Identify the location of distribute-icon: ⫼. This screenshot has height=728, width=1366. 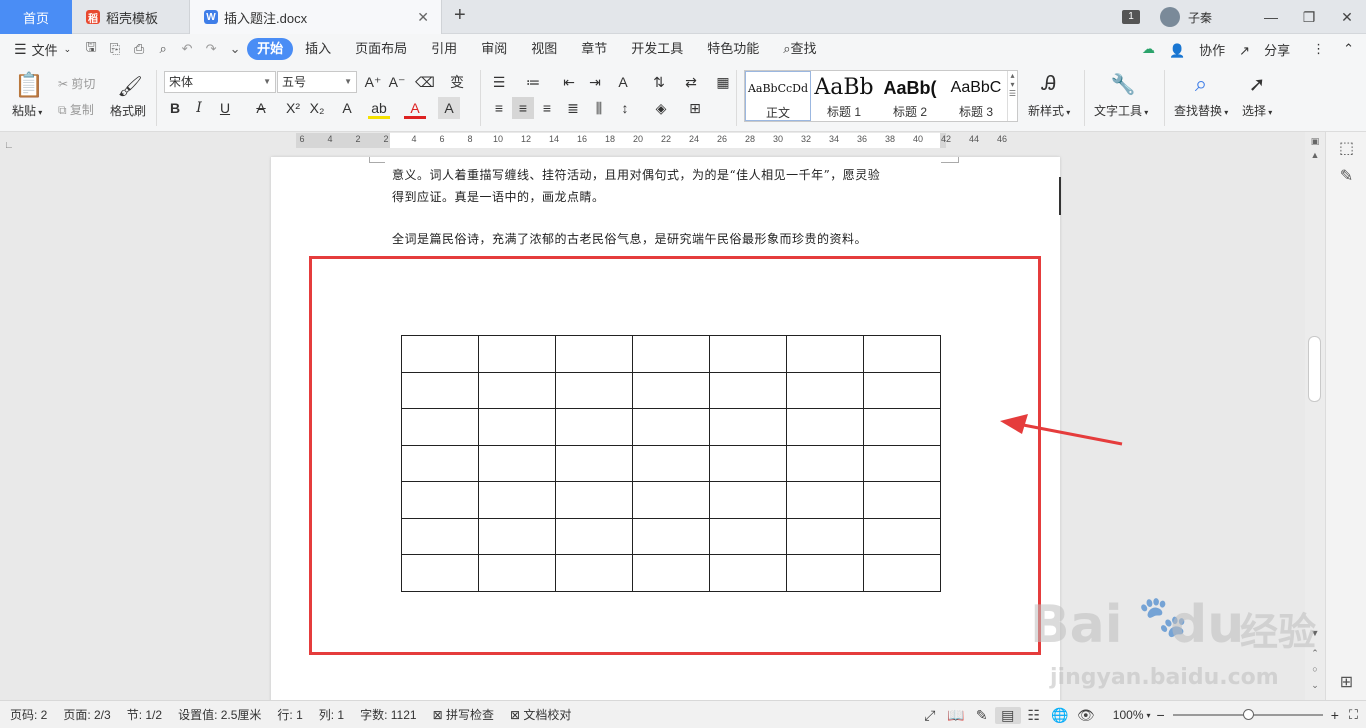
(599, 108).